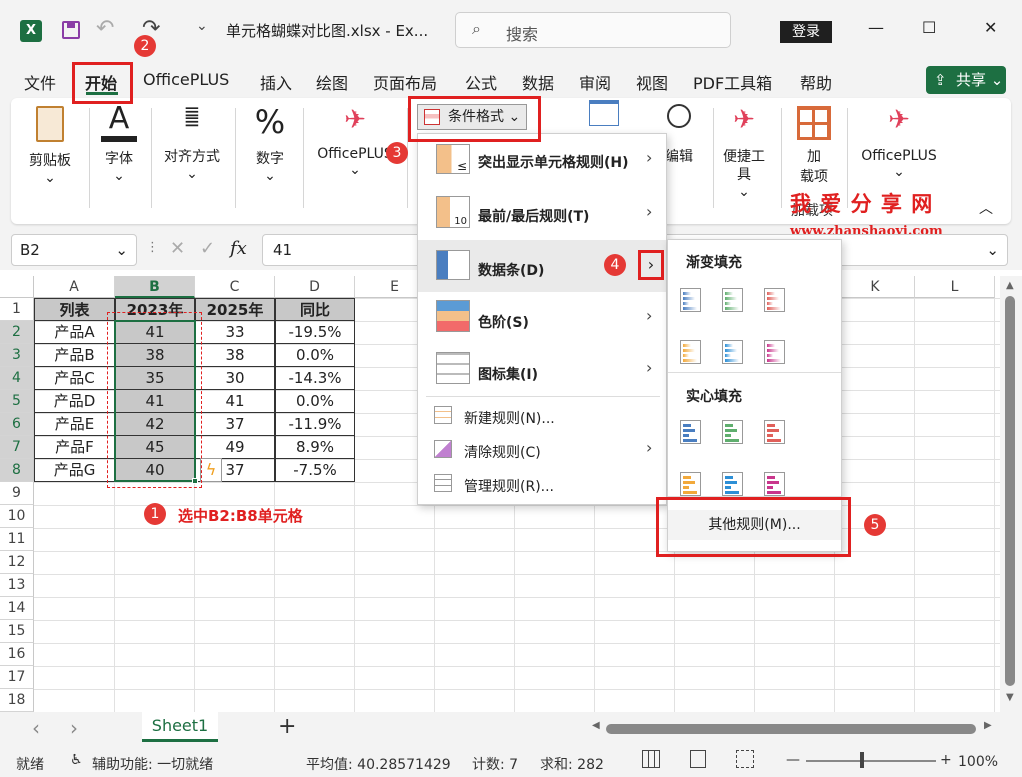 The height and width of the screenshot is (777, 1022). I want to click on minimize-button: —, so click(876, 27).